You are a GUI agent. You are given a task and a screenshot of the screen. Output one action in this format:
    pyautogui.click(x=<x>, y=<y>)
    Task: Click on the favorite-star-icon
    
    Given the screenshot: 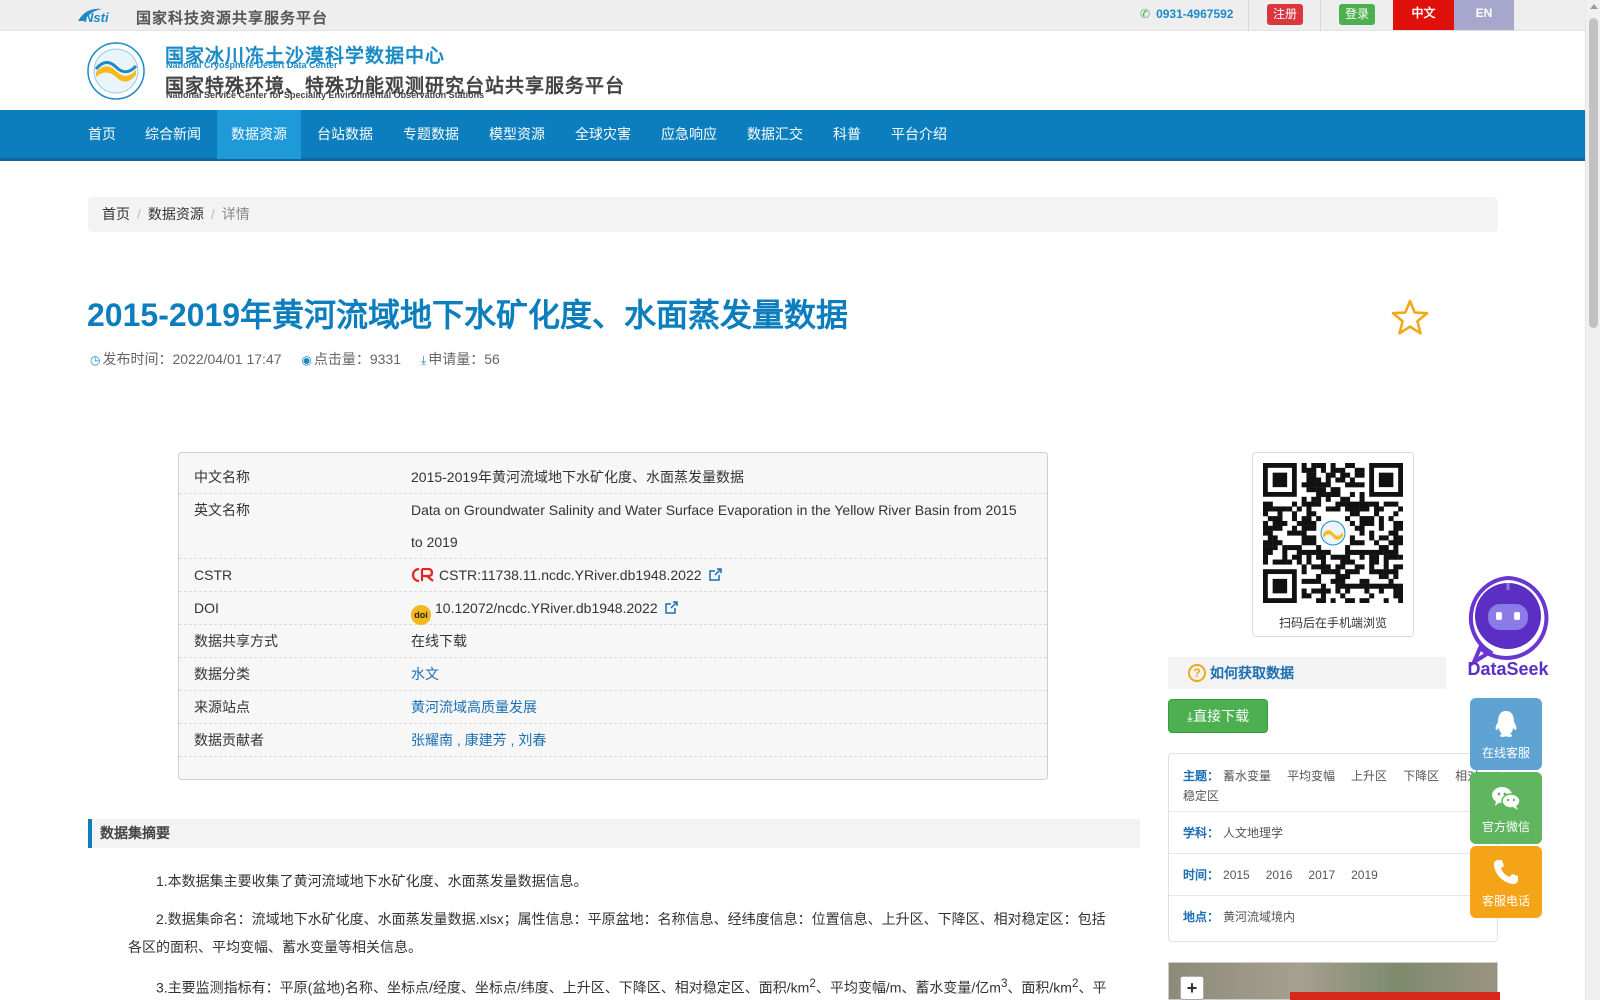 What is the action you would take?
    pyautogui.click(x=1410, y=318)
    